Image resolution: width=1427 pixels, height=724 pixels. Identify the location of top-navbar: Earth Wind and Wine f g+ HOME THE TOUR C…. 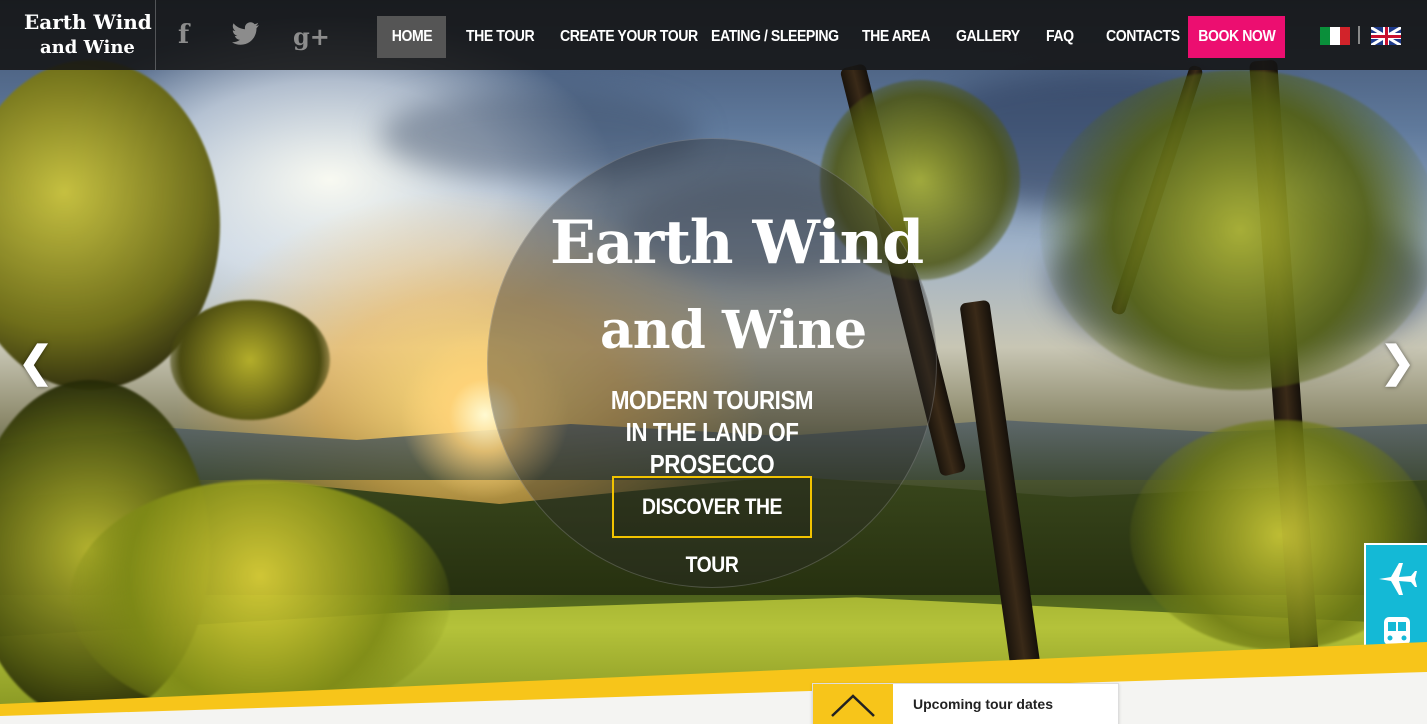
(713, 35).